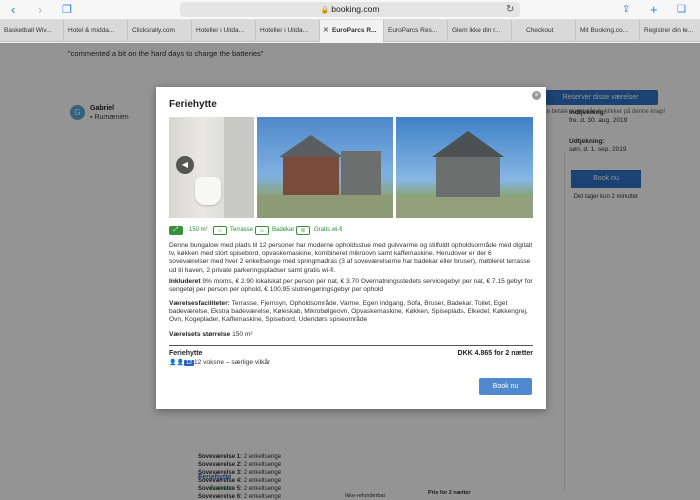 This screenshot has width=700, height=500. I want to click on room-size: Værelsets størrelse 150 m², so click(211, 334).